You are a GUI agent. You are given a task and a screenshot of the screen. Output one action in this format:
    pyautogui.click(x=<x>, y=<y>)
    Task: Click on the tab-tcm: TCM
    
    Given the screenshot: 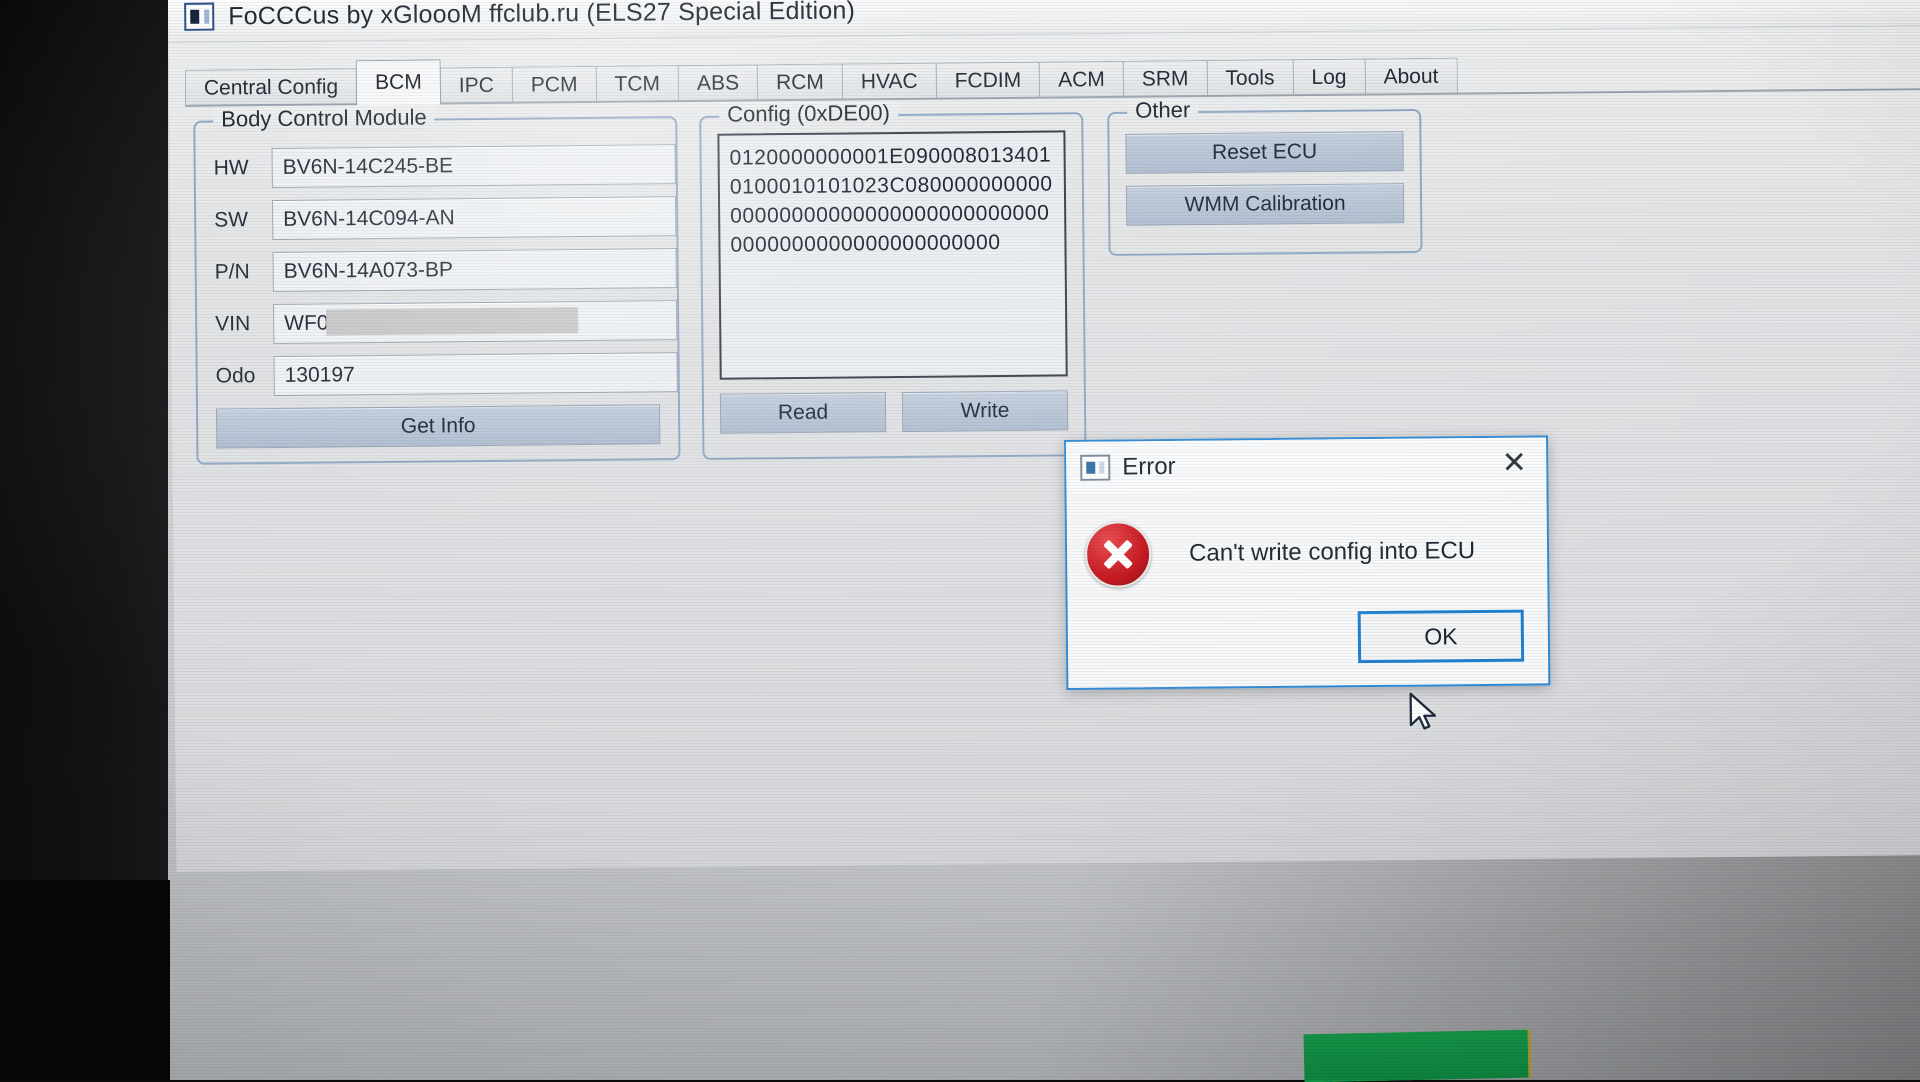 What is the action you would take?
    pyautogui.click(x=637, y=84)
    